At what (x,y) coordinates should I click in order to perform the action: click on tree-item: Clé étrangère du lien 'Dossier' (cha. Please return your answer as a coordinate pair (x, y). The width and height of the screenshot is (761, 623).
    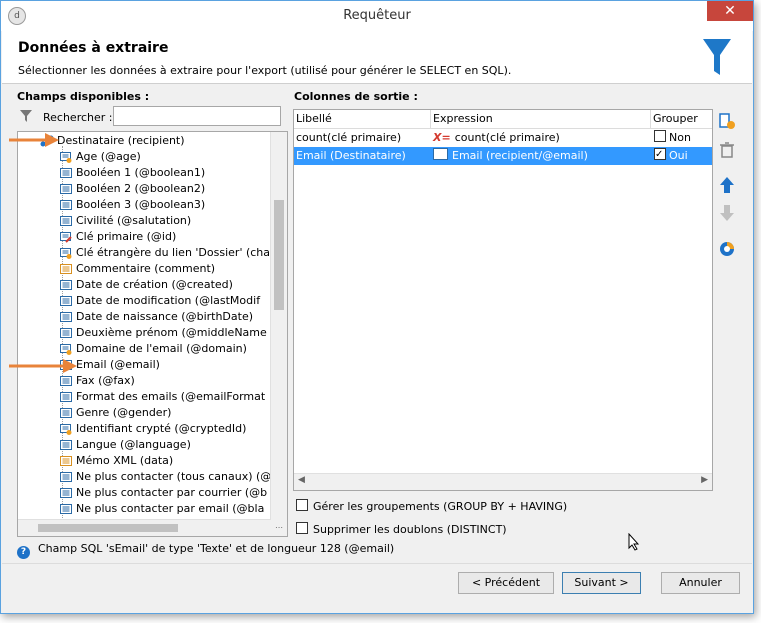
    Looking at the image, I should click on (165, 253).